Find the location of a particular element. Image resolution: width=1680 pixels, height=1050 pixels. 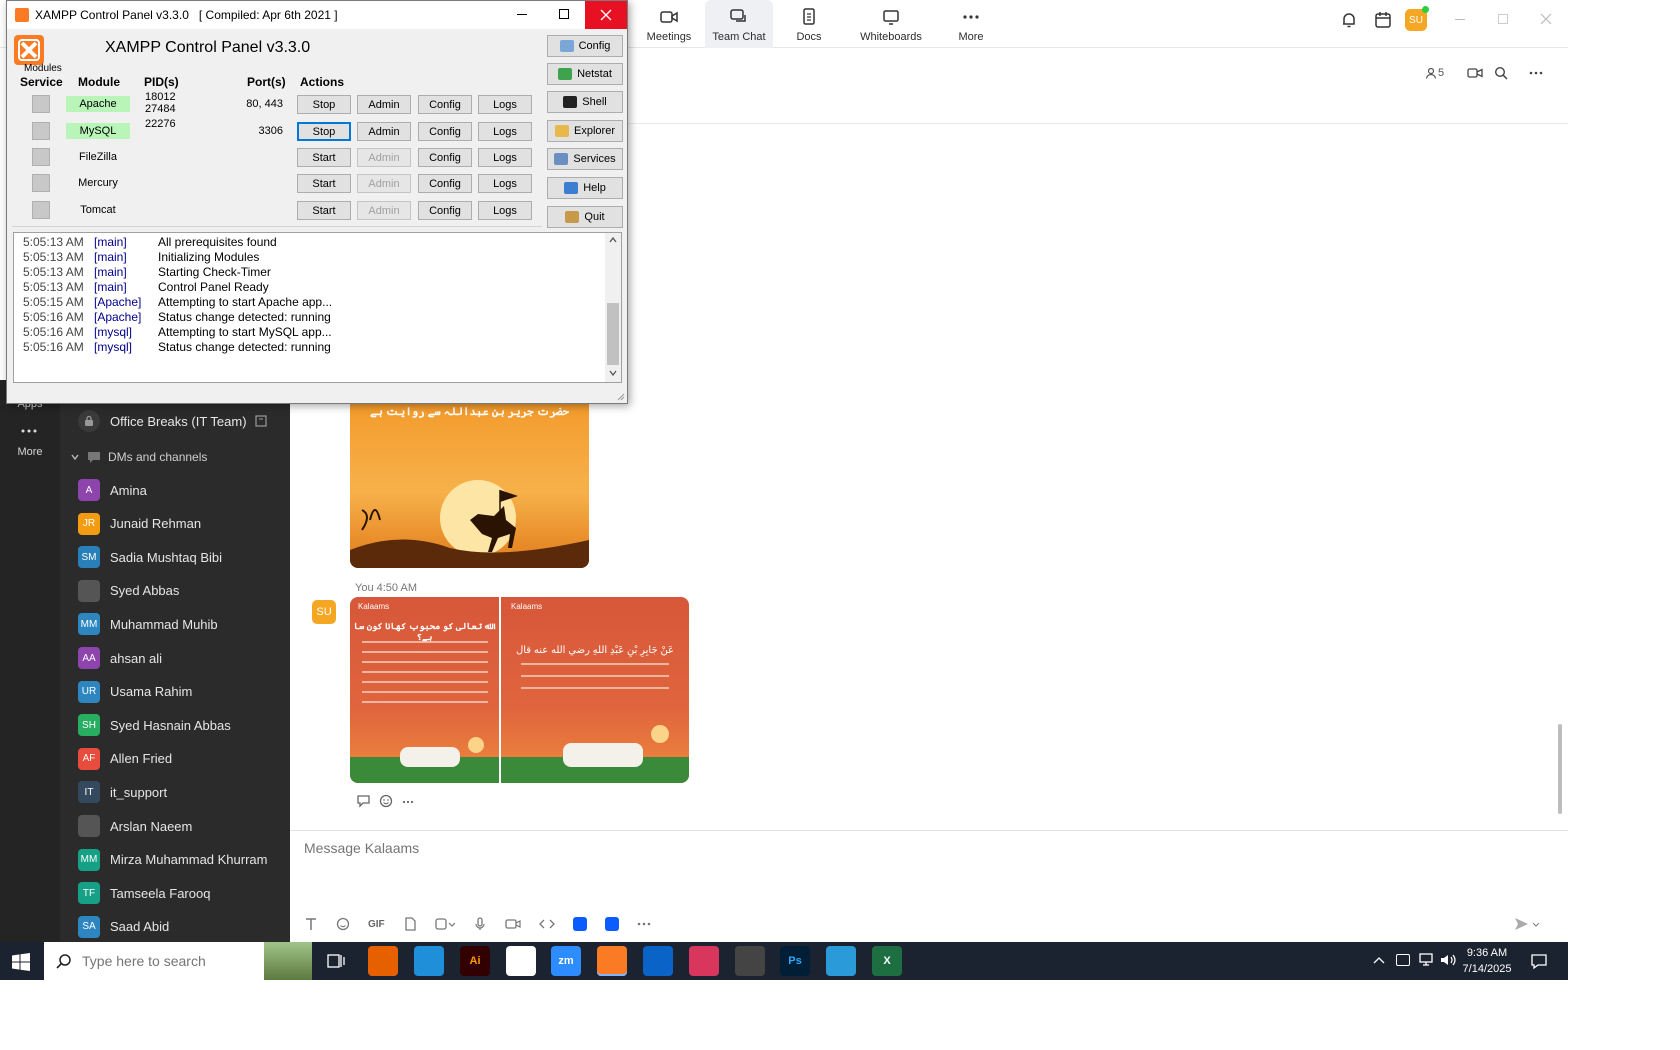

dm-contact: MM Mirza Muhammad Khurram is located at coordinates (183, 860).